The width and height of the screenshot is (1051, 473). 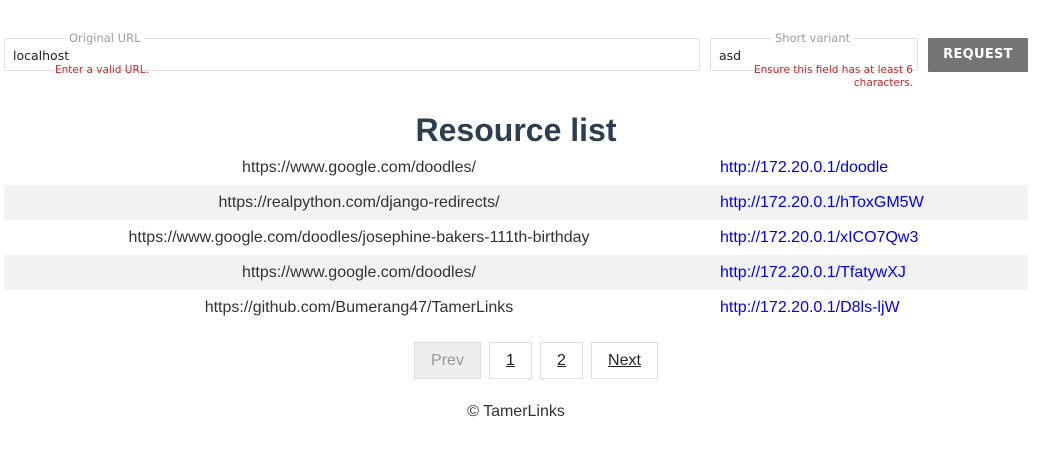 I want to click on request-button: REQUEST, so click(x=978, y=55).